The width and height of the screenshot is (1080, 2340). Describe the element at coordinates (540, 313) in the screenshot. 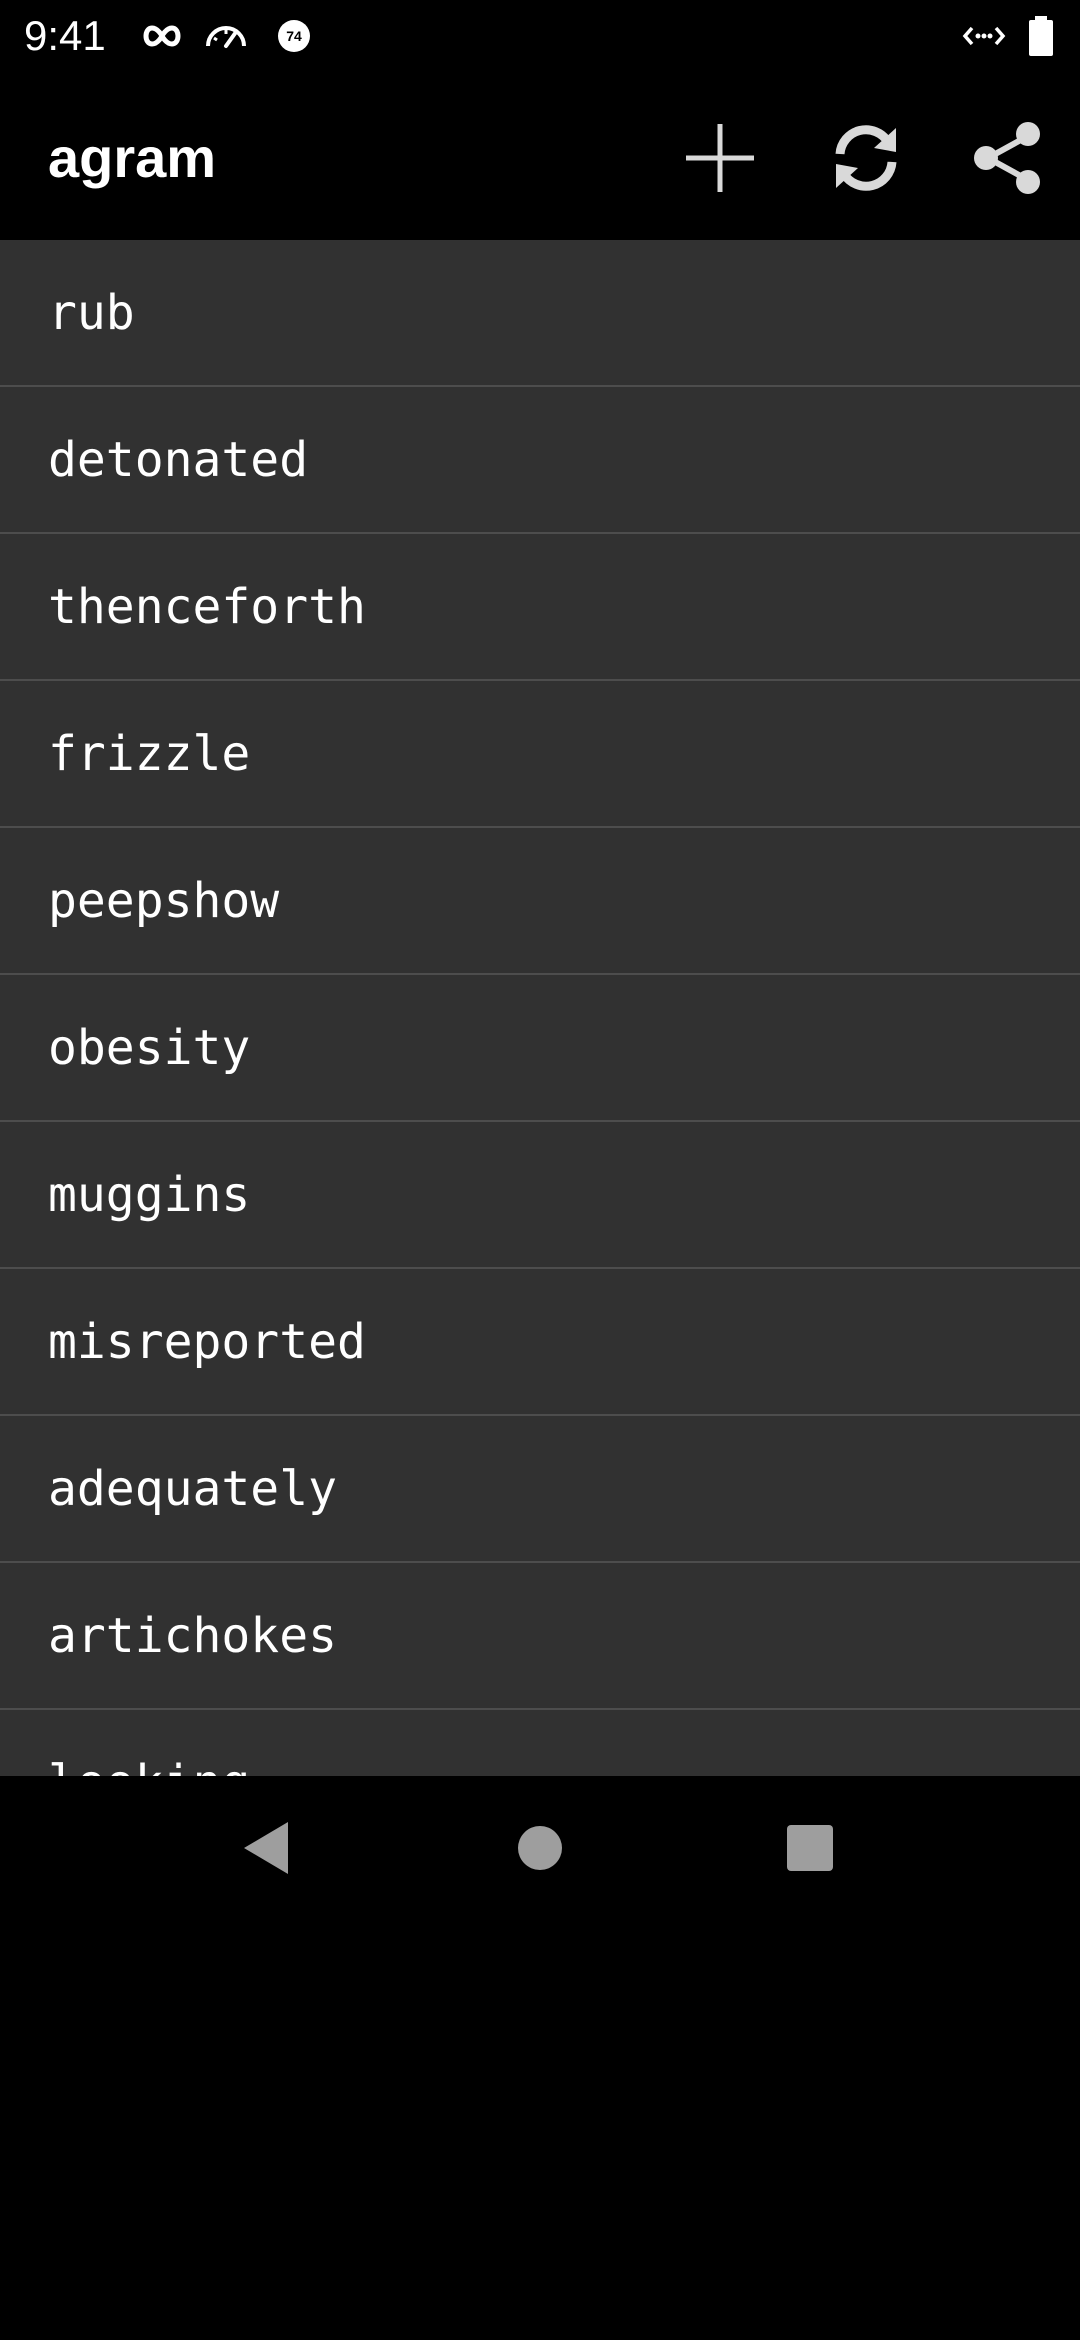

I see `list-item: rub` at that location.